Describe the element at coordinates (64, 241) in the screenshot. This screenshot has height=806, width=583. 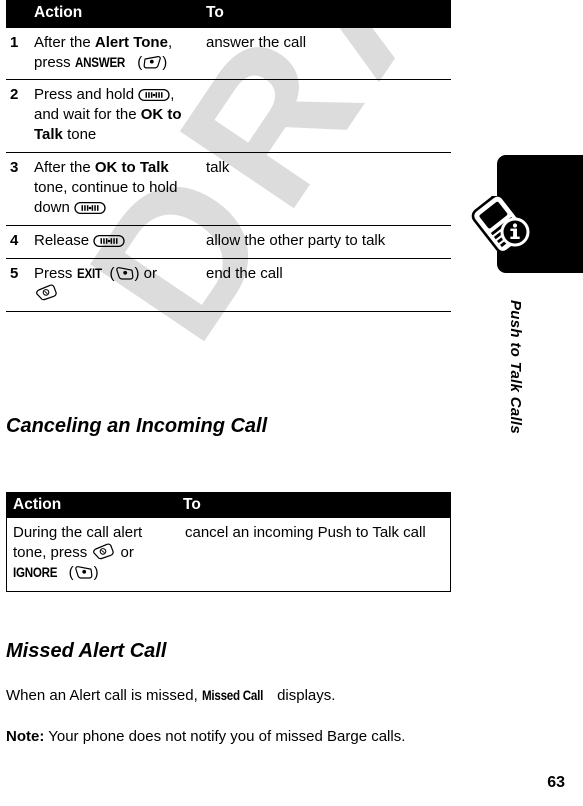
I see `action-text-part: Release` at that location.